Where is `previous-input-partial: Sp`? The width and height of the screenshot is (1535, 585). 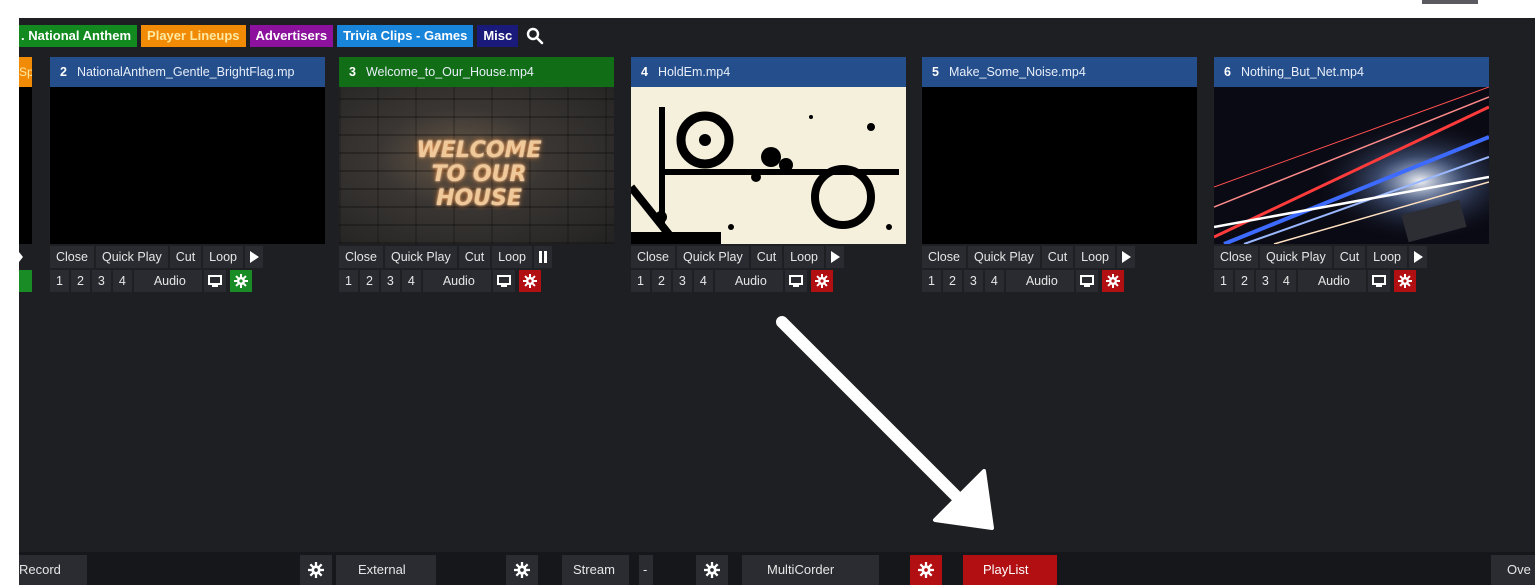
previous-input-partial: Sp is located at coordinates (25, 174).